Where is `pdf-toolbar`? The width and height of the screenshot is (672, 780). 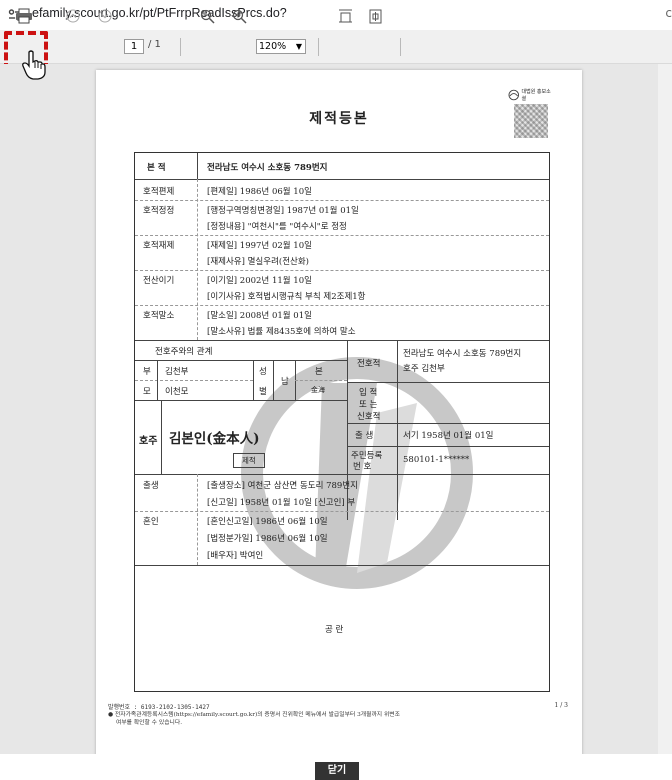
pdf-toolbar is located at coordinates (336, 47).